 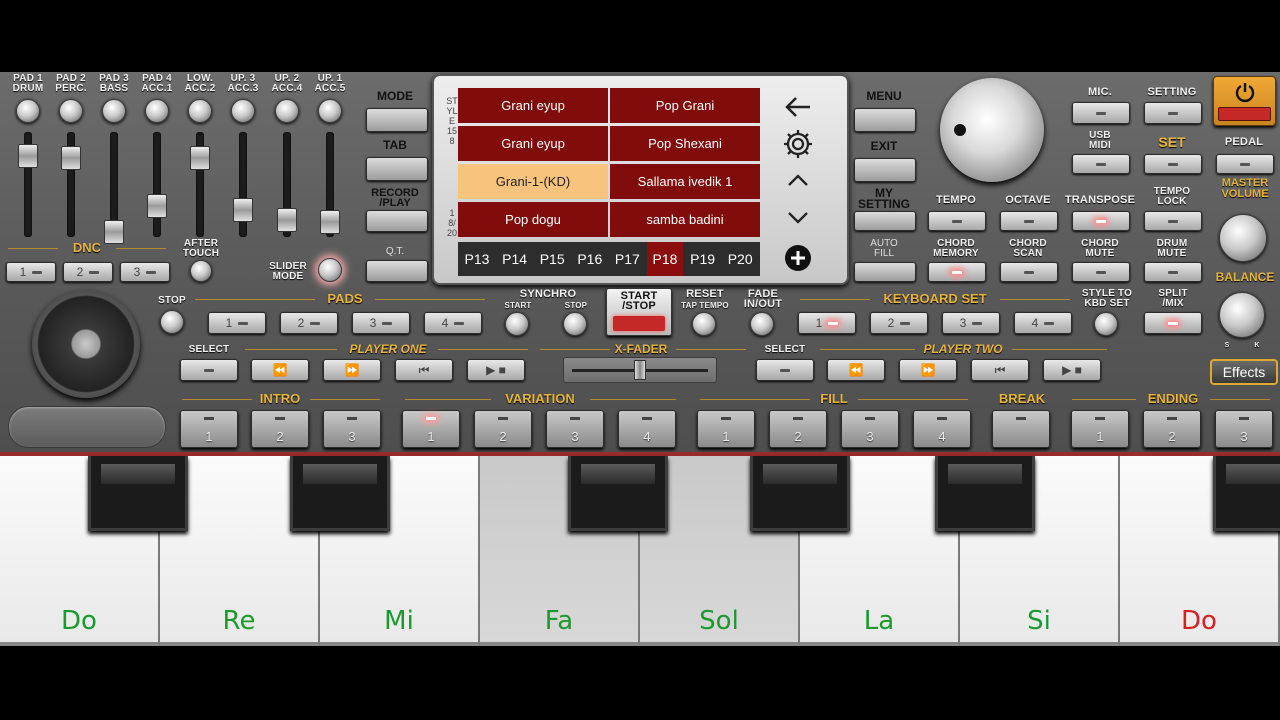 I want to click on chord-memory-button, so click(x=957, y=272).